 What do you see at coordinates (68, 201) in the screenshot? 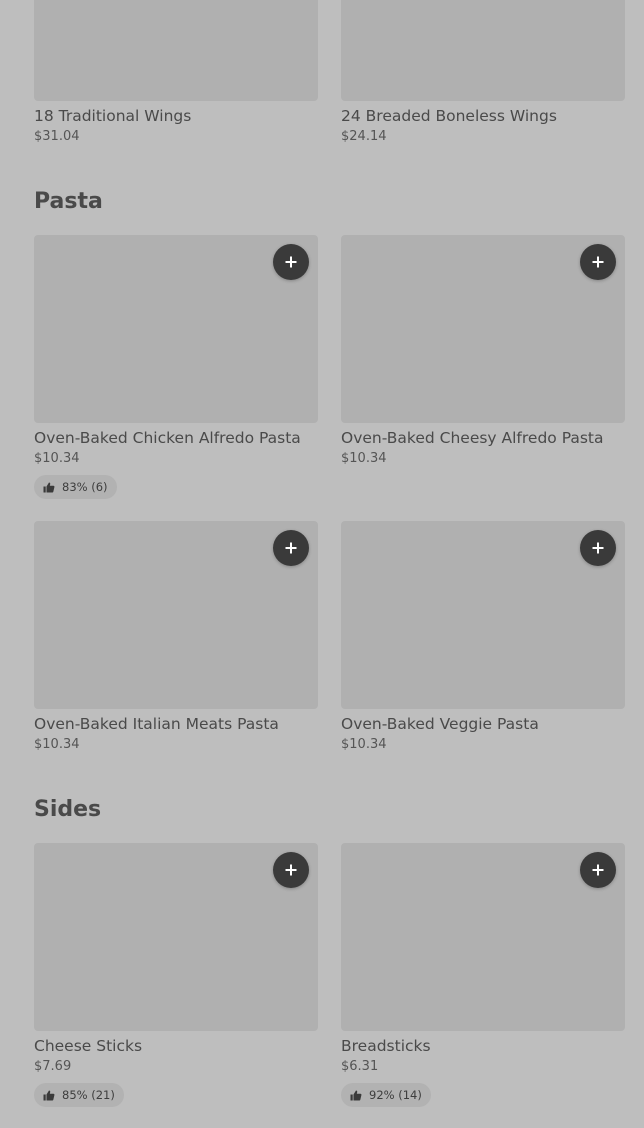
I see `section-title-pasta: Pasta` at bounding box center [68, 201].